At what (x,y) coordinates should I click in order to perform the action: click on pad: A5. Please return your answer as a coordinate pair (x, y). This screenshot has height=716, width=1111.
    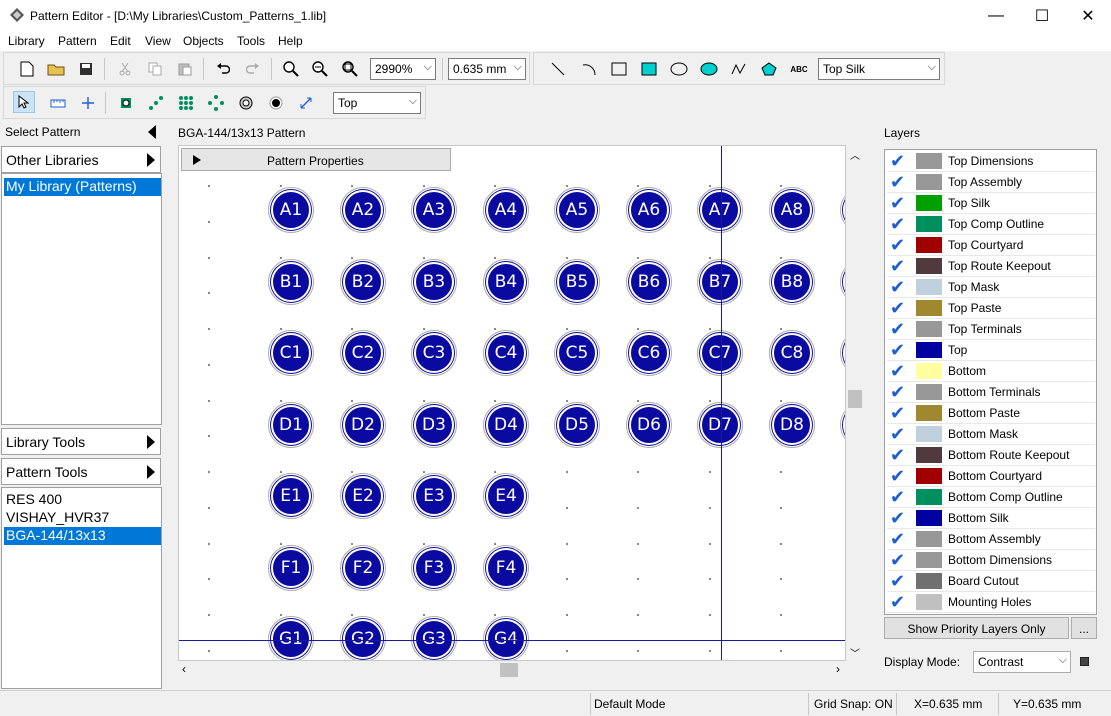
    Looking at the image, I should click on (577, 210).